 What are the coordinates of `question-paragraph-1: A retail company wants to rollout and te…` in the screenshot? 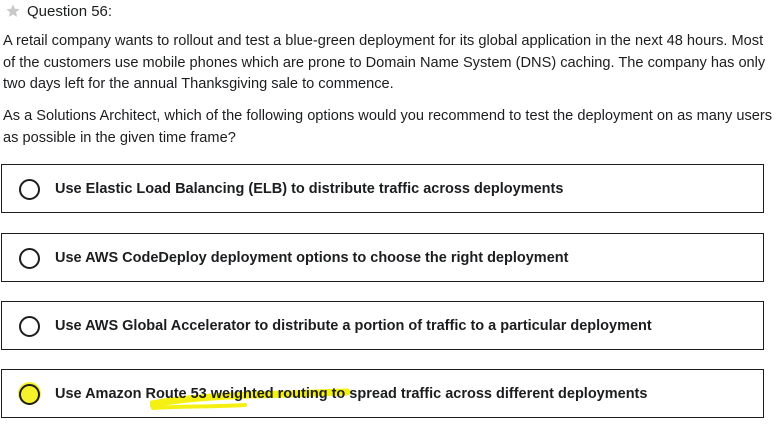 It's located at (384, 62).